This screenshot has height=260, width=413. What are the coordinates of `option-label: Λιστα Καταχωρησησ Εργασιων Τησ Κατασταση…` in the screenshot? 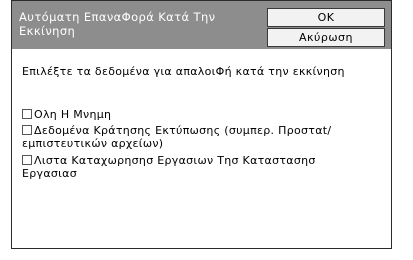 It's located at (169, 167).